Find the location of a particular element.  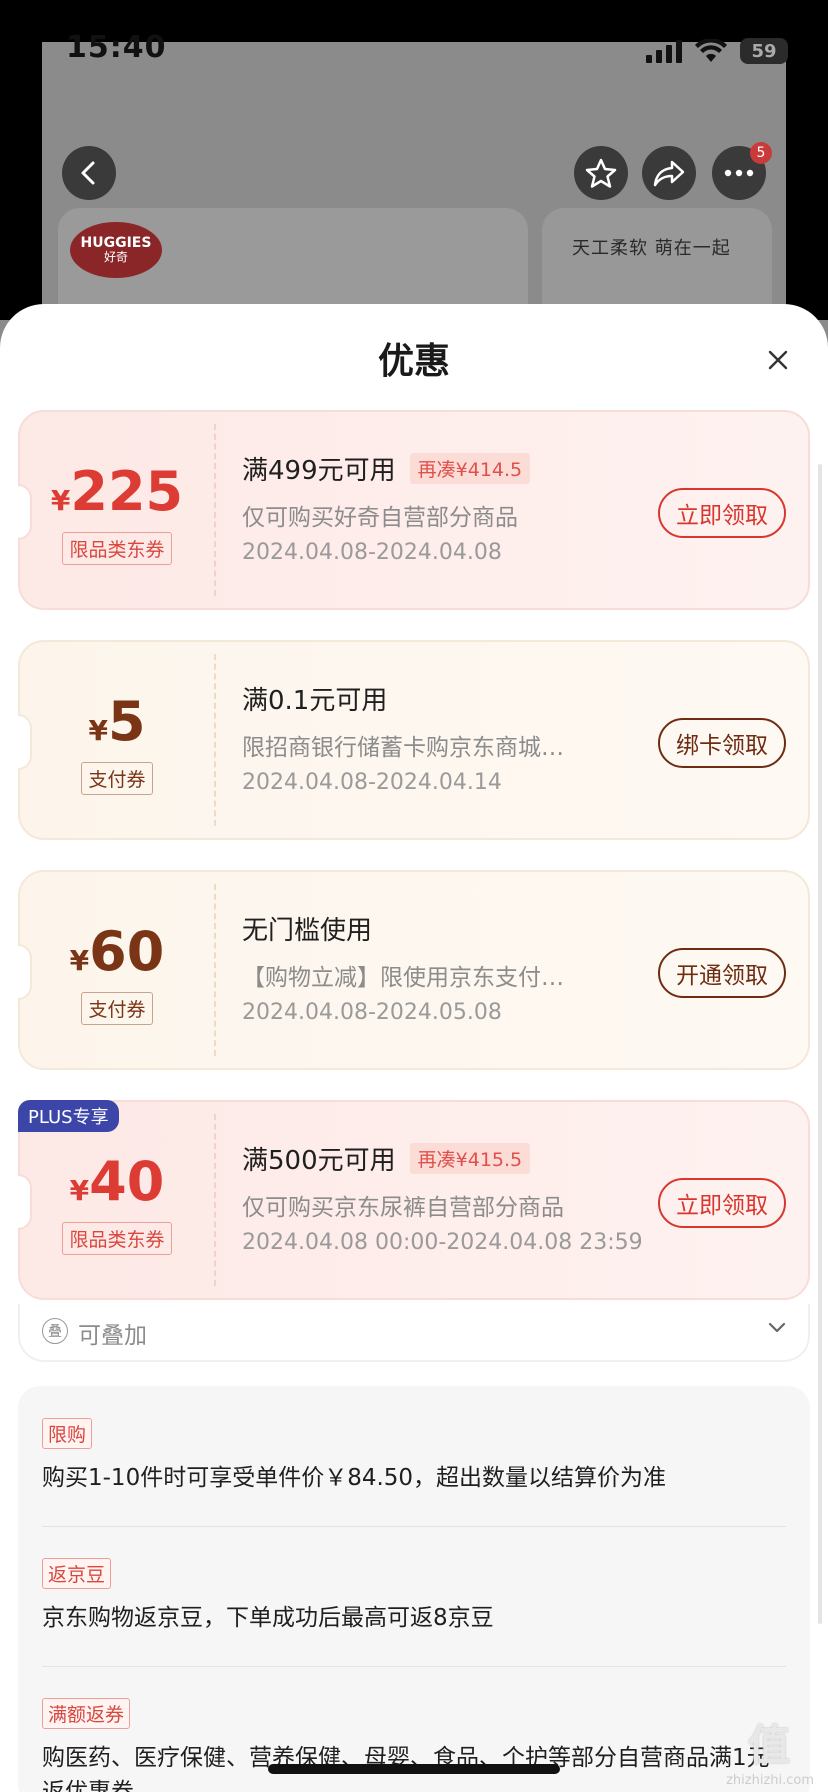

coupon-condition: 满500元可用 is located at coordinates (319, 1161).